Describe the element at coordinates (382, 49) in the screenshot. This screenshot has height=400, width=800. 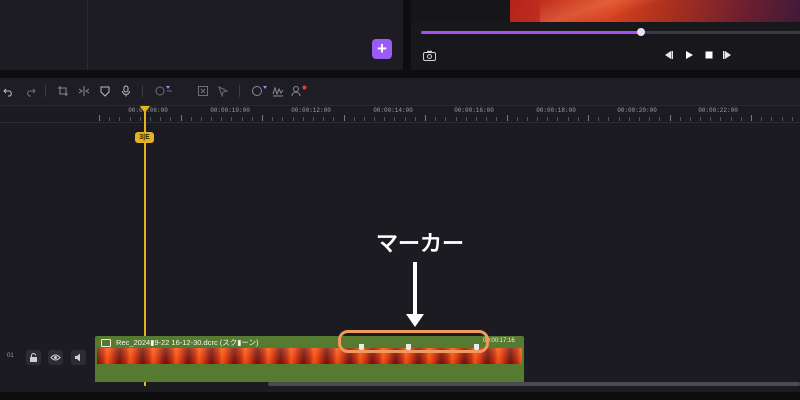
I see `add-media-button: +` at that location.